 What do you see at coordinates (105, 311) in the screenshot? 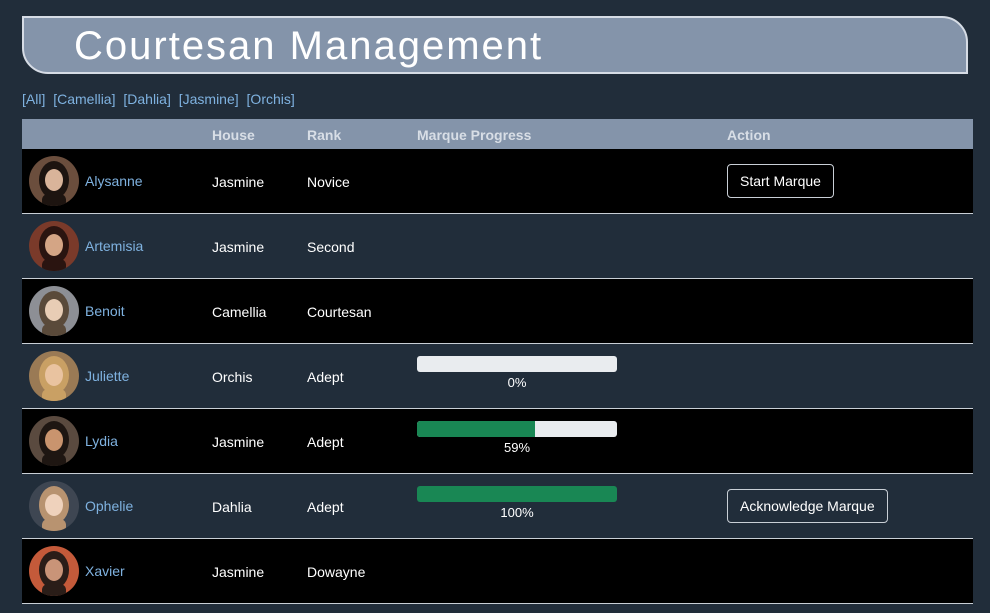
I see `courtesan-name-link: Benoit` at bounding box center [105, 311].